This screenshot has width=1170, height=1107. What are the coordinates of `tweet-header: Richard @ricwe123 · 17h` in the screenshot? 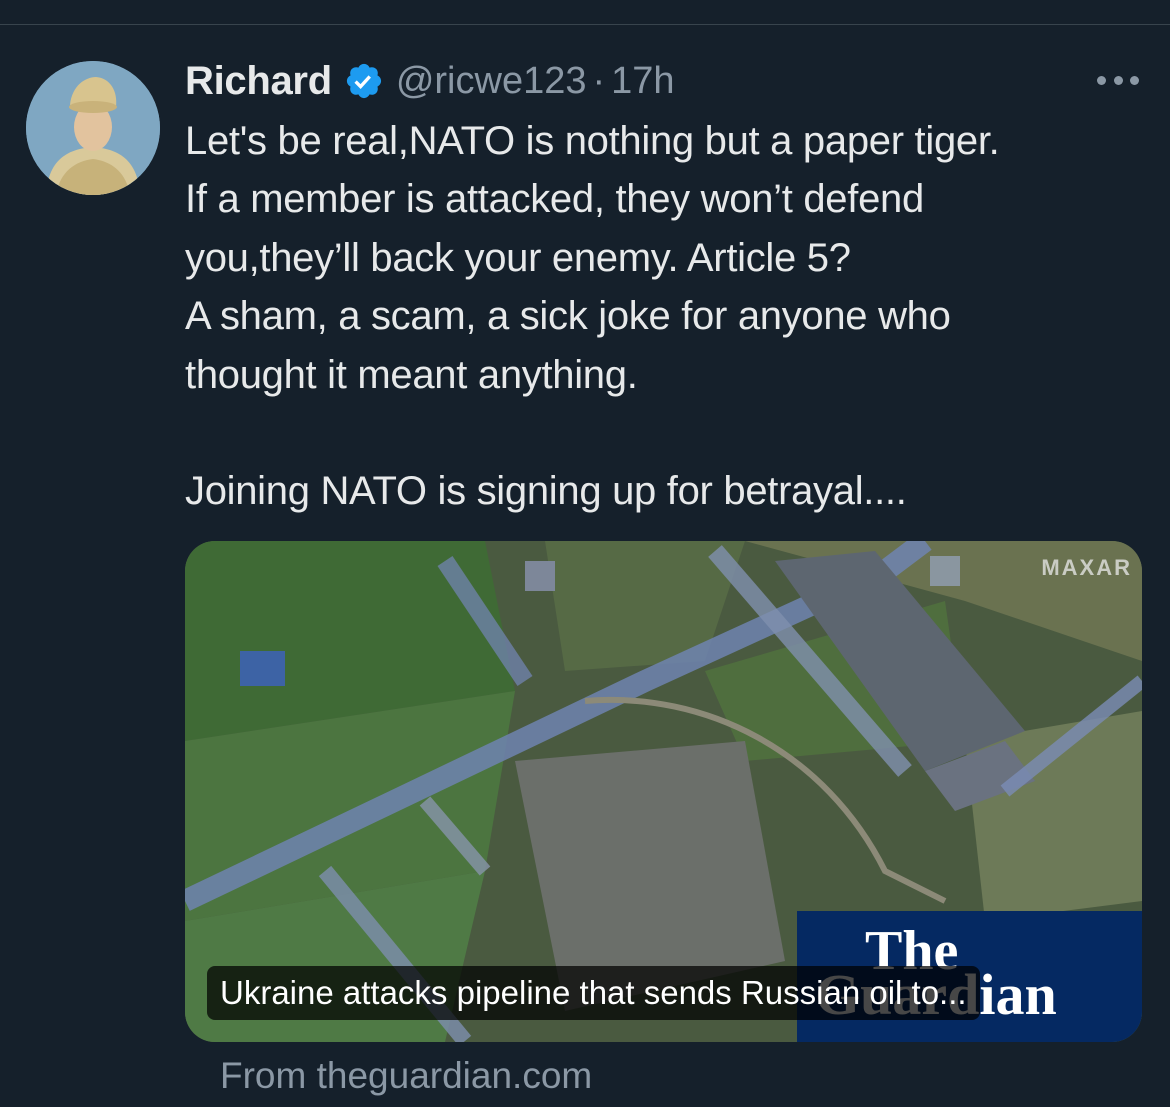 It's located at (430, 81).